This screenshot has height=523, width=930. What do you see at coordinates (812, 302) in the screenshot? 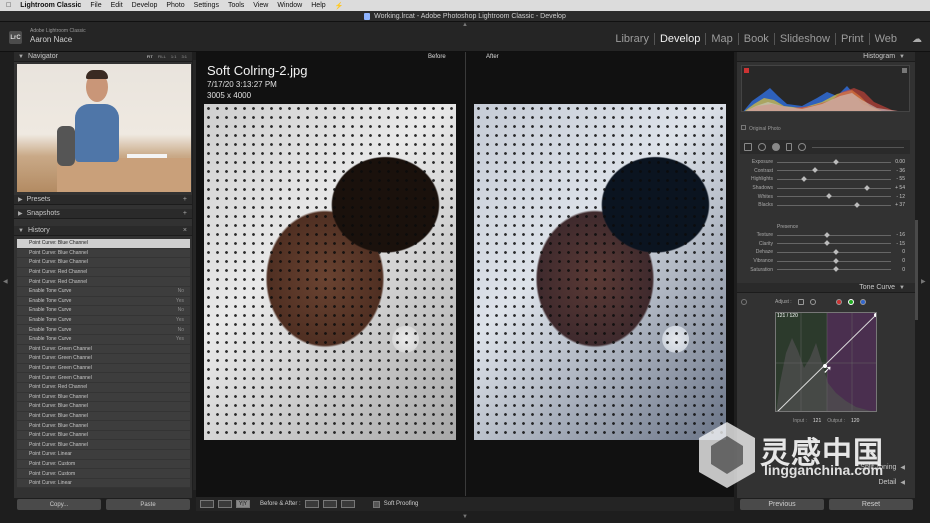
I see `point-curve-white-icon` at bounding box center [812, 302].